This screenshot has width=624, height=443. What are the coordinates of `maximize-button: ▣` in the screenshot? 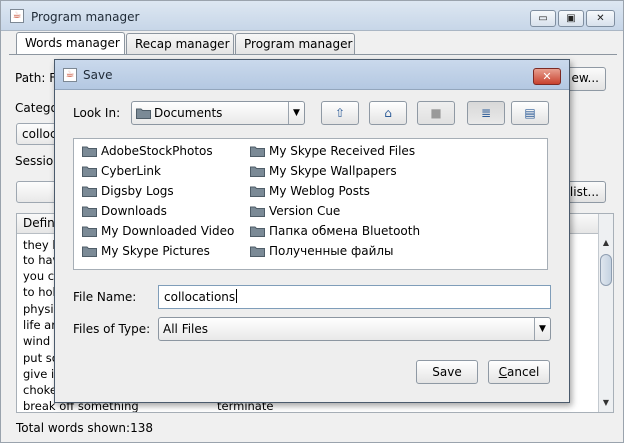 It's located at (571, 18).